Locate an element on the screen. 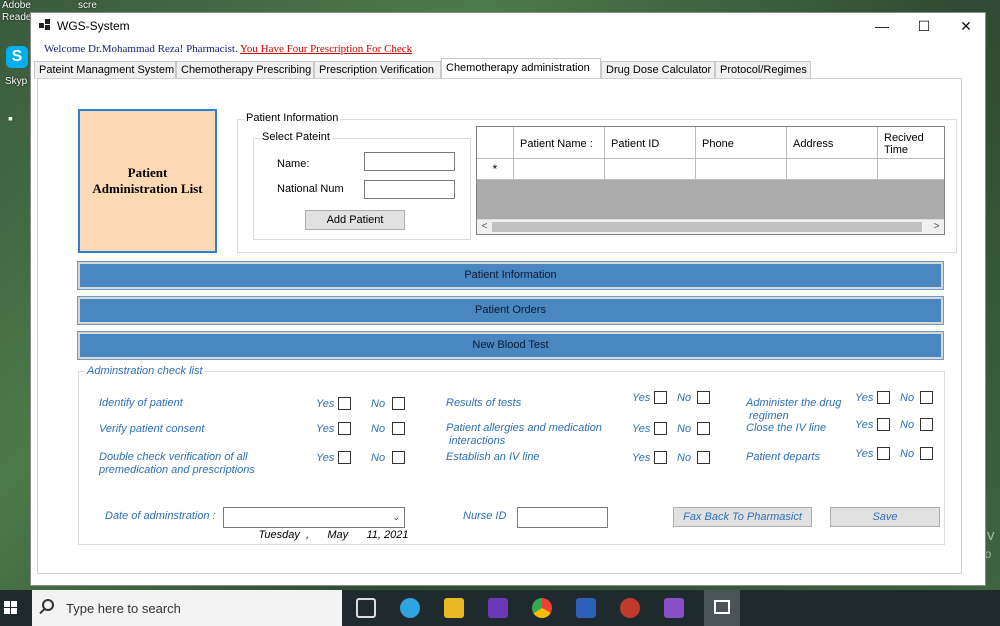 This screenshot has height=626, width=1000. task-view-icon is located at coordinates (366, 608).